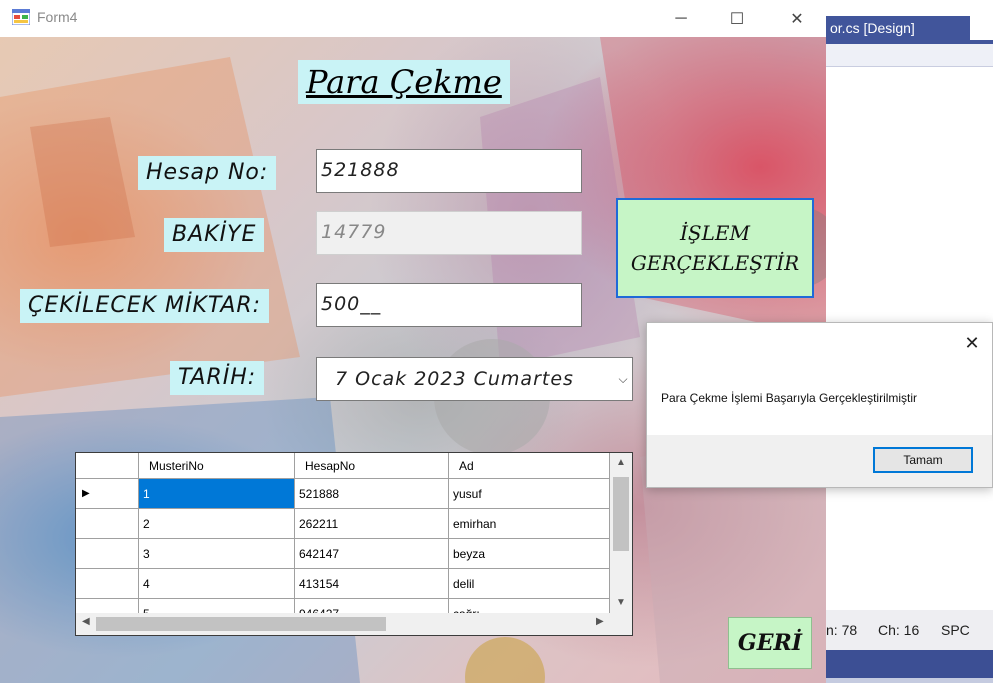 The height and width of the screenshot is (683, 993). Describe the element at coordinates (529, 466) in the screenshot. I see `column-header-ad: Ad` at that location.